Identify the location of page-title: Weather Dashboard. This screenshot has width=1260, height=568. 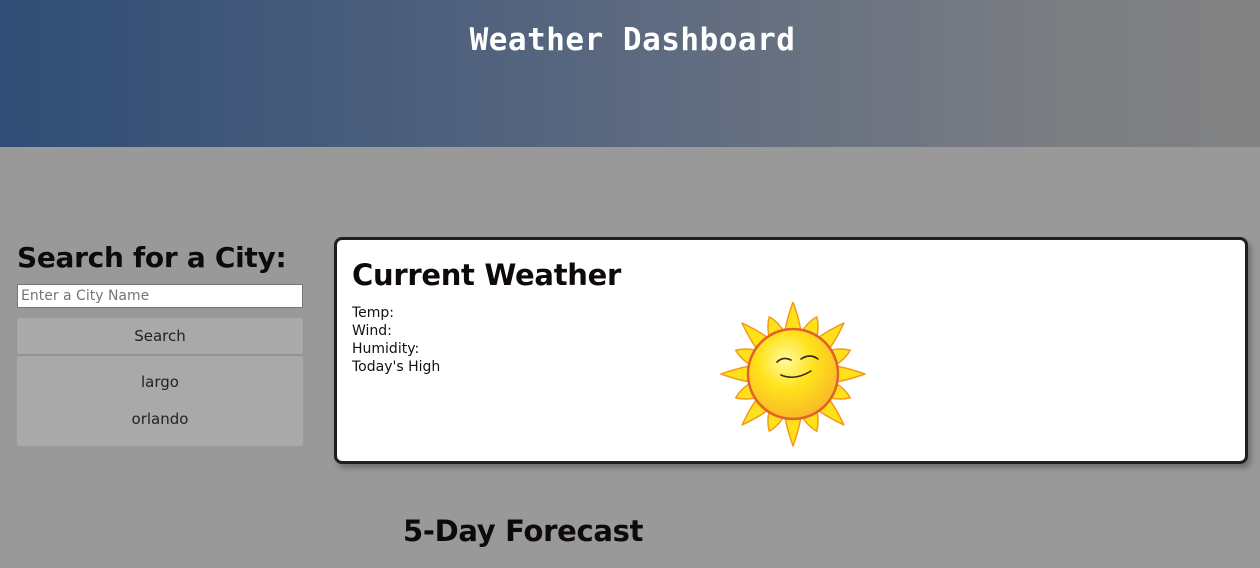
(632, 40).